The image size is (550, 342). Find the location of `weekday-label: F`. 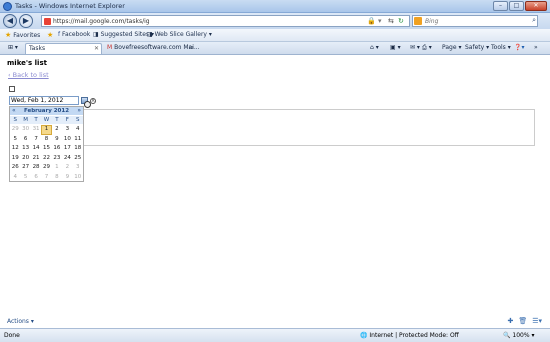

weekday-label: F is located at coordinates (67, 120).